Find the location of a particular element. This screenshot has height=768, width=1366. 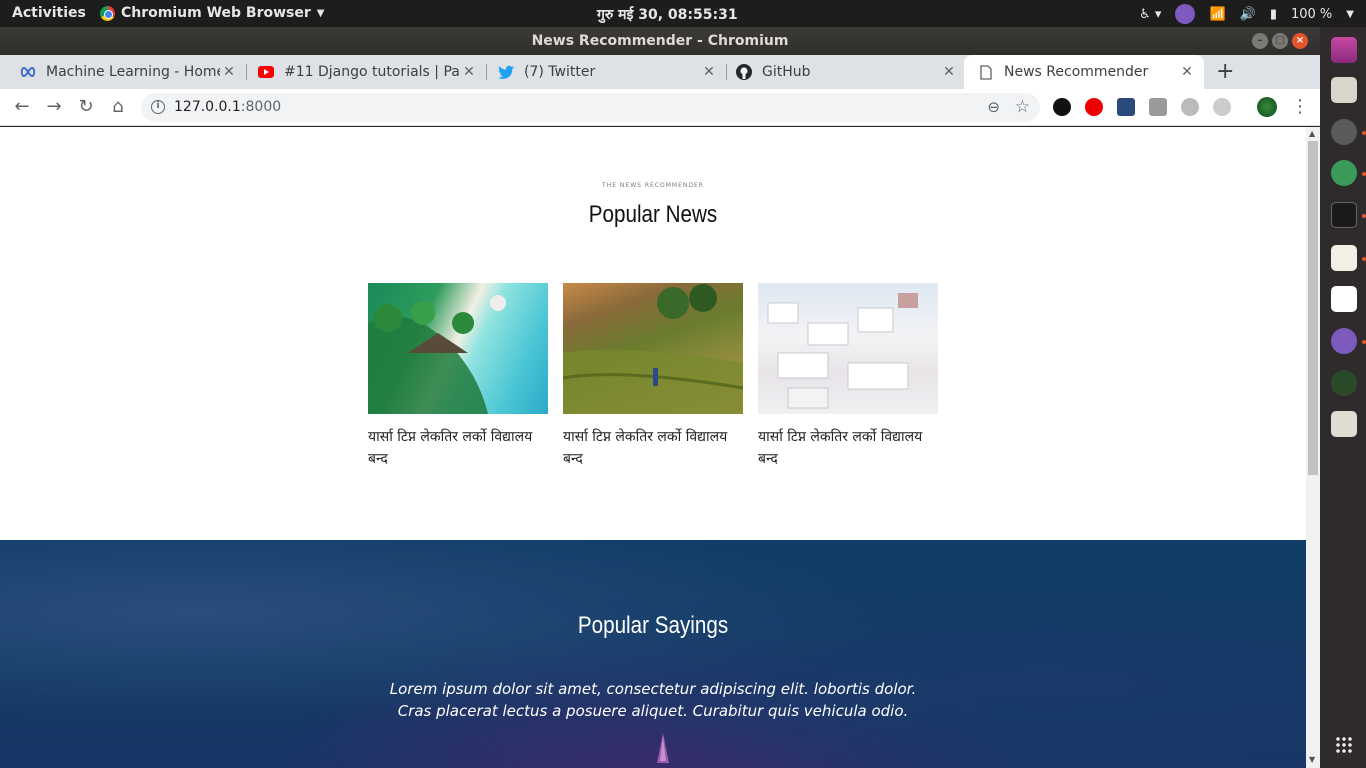

site-kicker: The News Recommender is located at coordinates (653, 185).